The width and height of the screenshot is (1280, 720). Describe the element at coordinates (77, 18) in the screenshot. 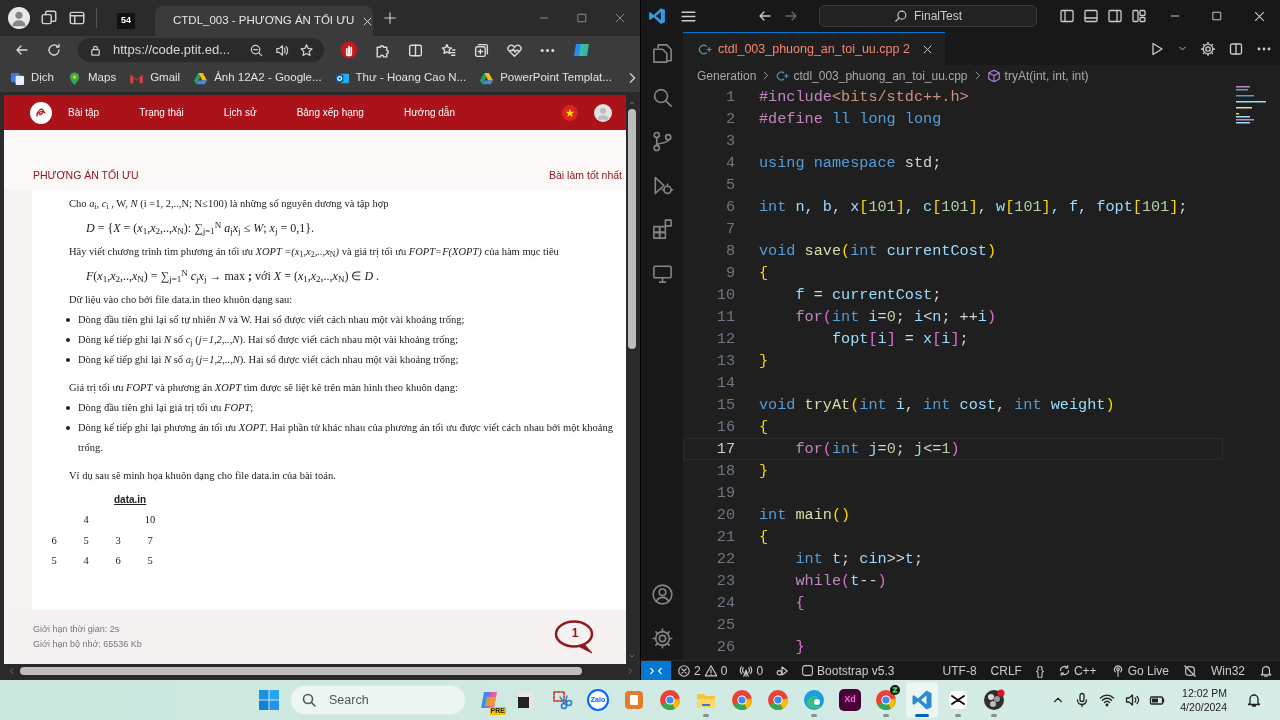

I see `tab-actions-icon` at that location.